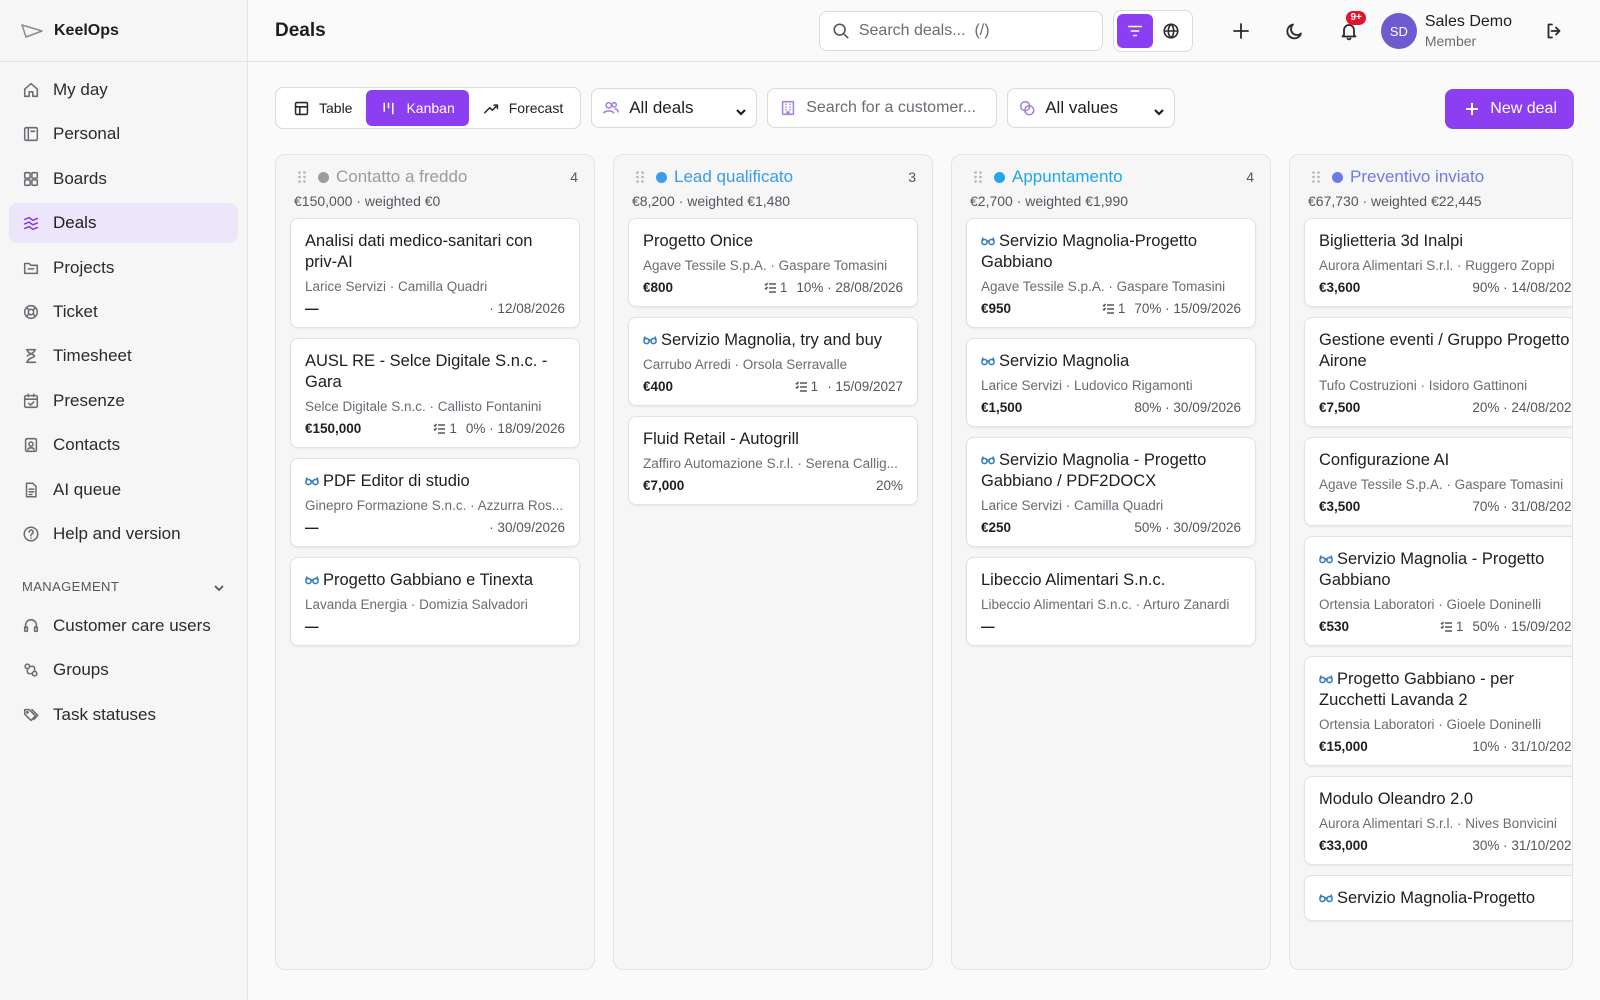  Describe the element at coordinates (219, 587) in the screenshot. I see `chevron-down-icon` at that location.